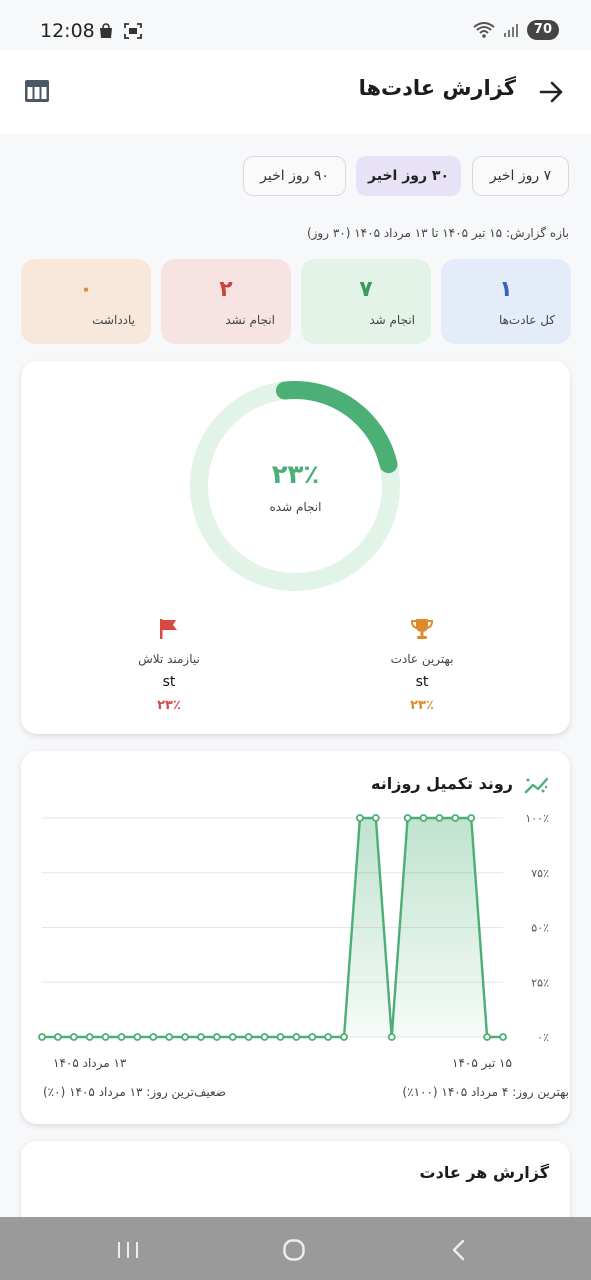 The height and width of the screenshot is (1280, 591). I want to click on x-axis-start-label: ۱۵ تیر ۱۴۰۵, so click(482, 1063).